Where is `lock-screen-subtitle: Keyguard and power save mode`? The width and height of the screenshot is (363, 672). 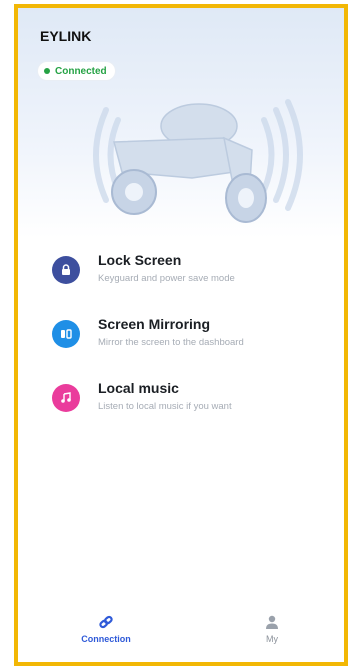
lock-screen-subtitle: Keyguard and power save mode is located at coordinates (166, 278).